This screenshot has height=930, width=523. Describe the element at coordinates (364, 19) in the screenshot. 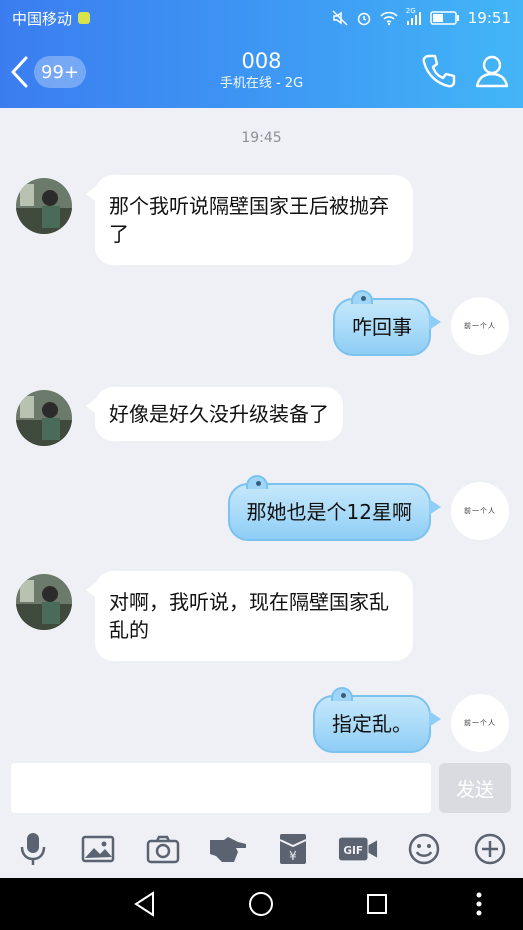

I see `alarm-icon` at that location.